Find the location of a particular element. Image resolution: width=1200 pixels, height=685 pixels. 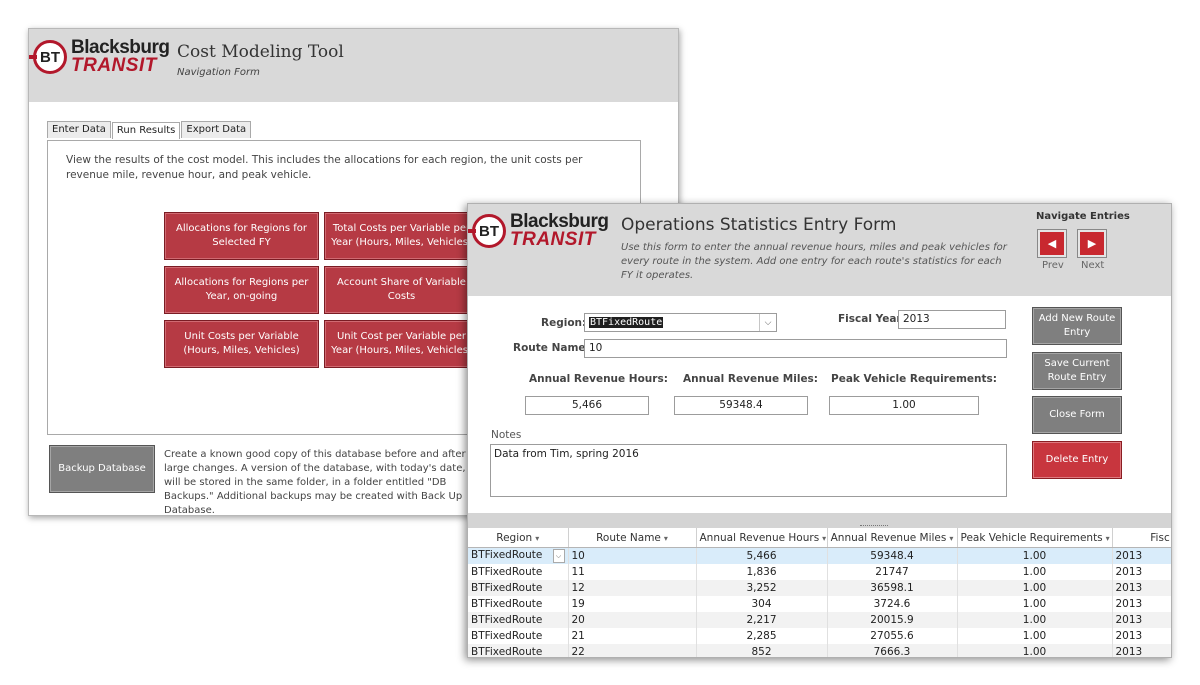

notes-field: Data from Tim, spring 2016 is located at coordinates (748, 470).